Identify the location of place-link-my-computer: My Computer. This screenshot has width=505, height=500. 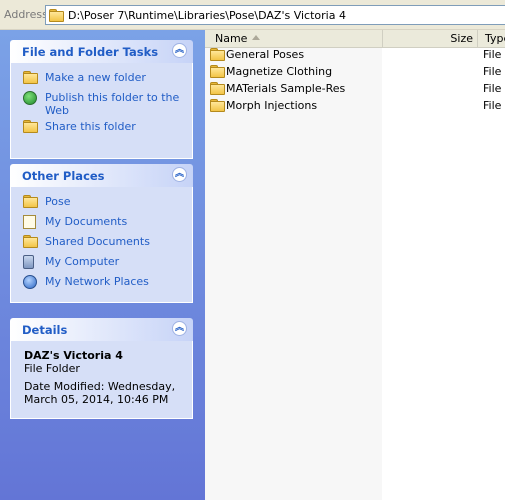
(107, 263).